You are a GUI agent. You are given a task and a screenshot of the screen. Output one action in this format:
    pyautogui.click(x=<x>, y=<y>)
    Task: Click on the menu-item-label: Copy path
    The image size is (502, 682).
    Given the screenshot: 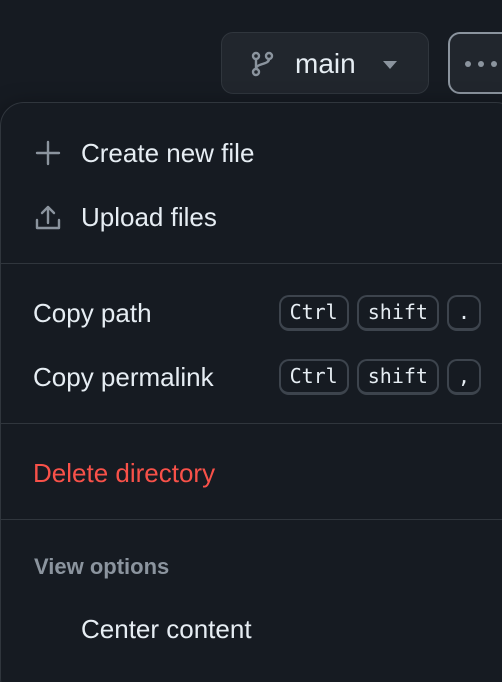 What is the action you would take?
    pyautogui.click(x=92, y=313)
    